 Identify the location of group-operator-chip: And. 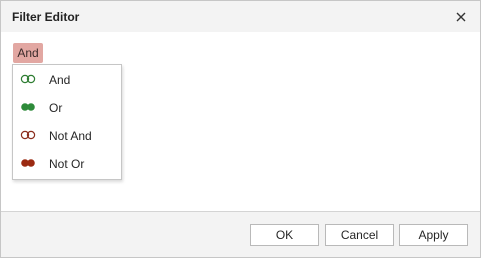
(28, 53).